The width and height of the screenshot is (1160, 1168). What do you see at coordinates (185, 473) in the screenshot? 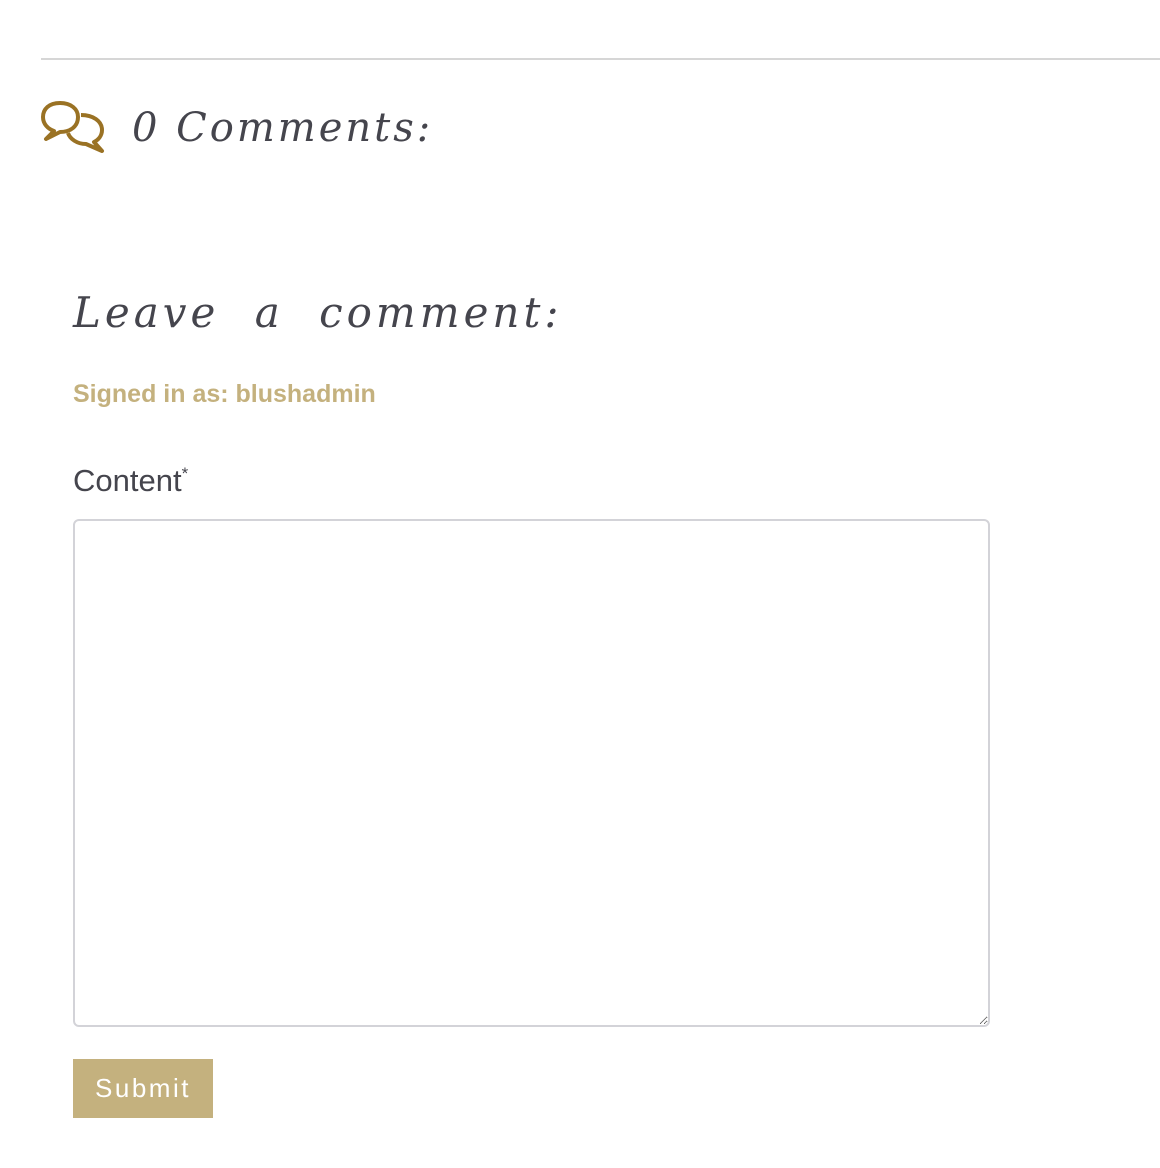
I see `required-marker: *` at bounding box center [185, 473].